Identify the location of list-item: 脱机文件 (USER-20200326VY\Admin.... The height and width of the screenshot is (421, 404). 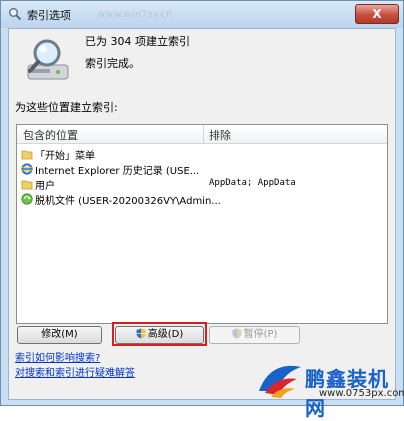
(202, 199).